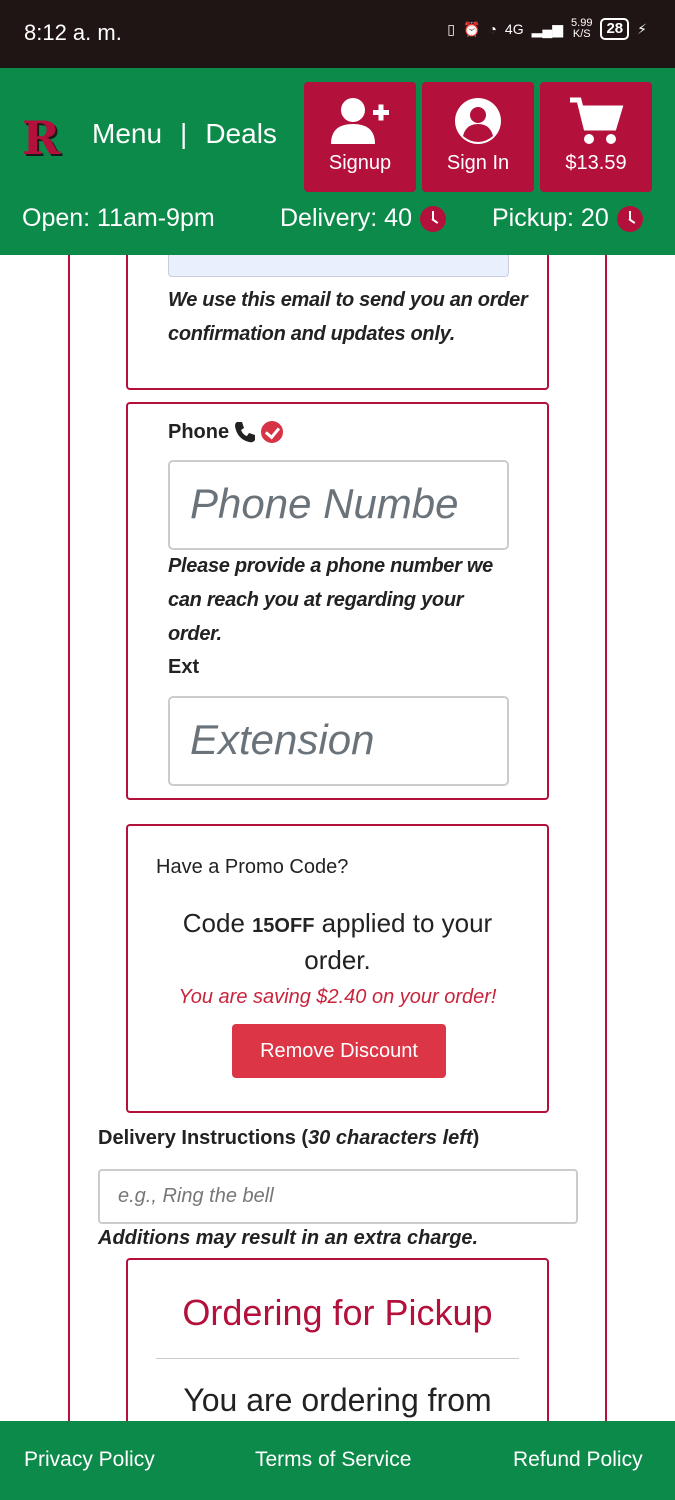  What do you see at coordinates (472, 28) in the screenshot?
I see `alarm-icon: ⏰` at bounding box center [472, 28].